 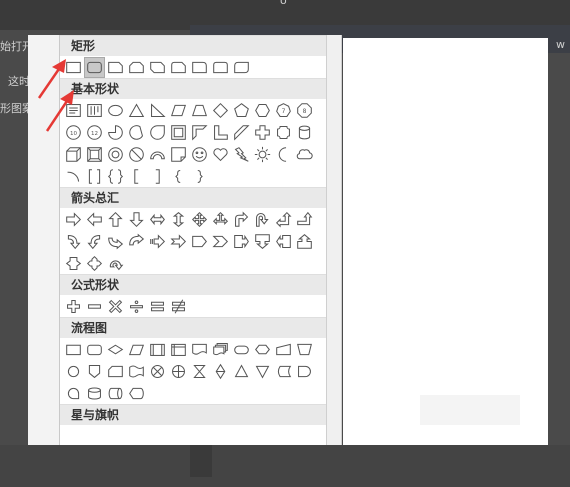 I want to click on plus-sign-shape, so click(x=73, y=306).